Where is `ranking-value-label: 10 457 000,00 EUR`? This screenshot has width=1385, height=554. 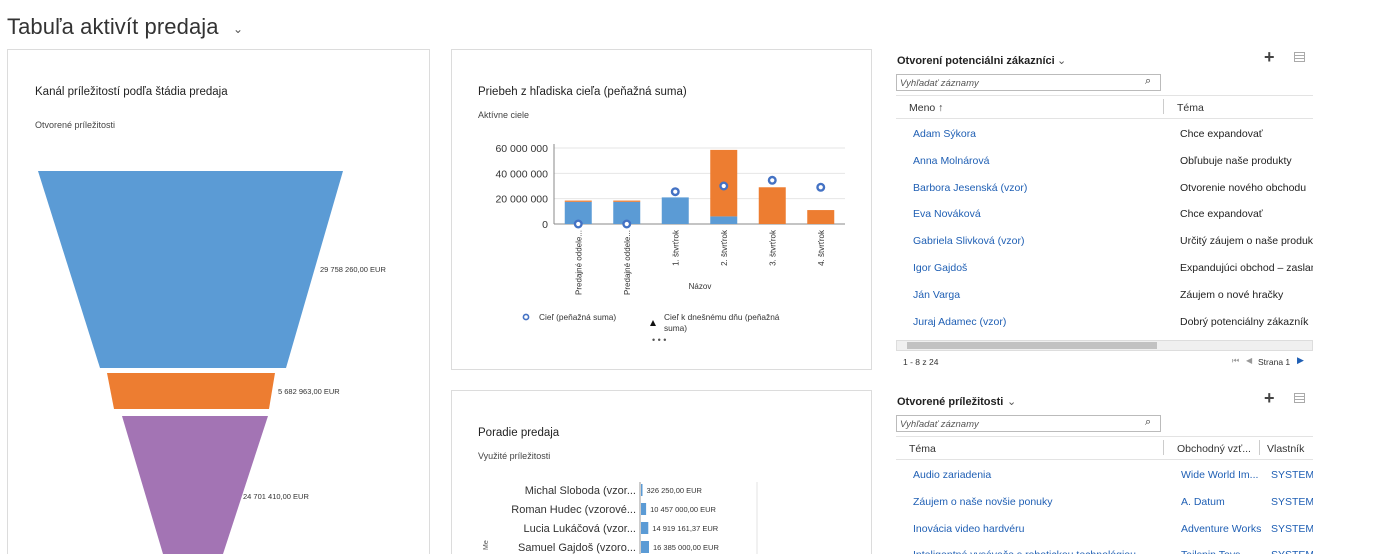
ranking-value-label: 10 457 000,00 EUR is located at coordinates (683, 509).